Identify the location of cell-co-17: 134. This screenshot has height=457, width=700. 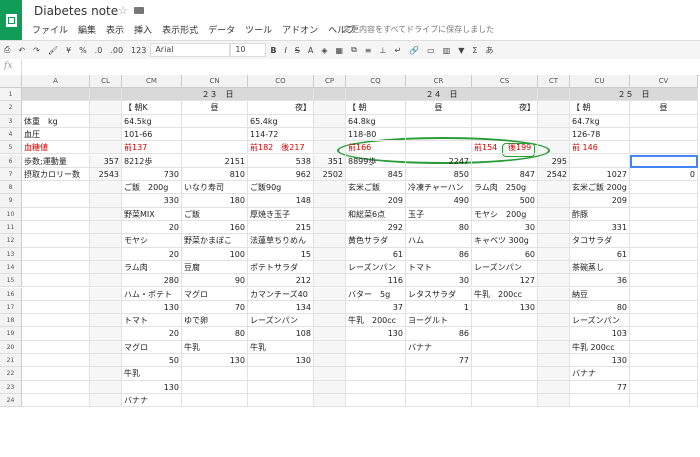
(281, 307).